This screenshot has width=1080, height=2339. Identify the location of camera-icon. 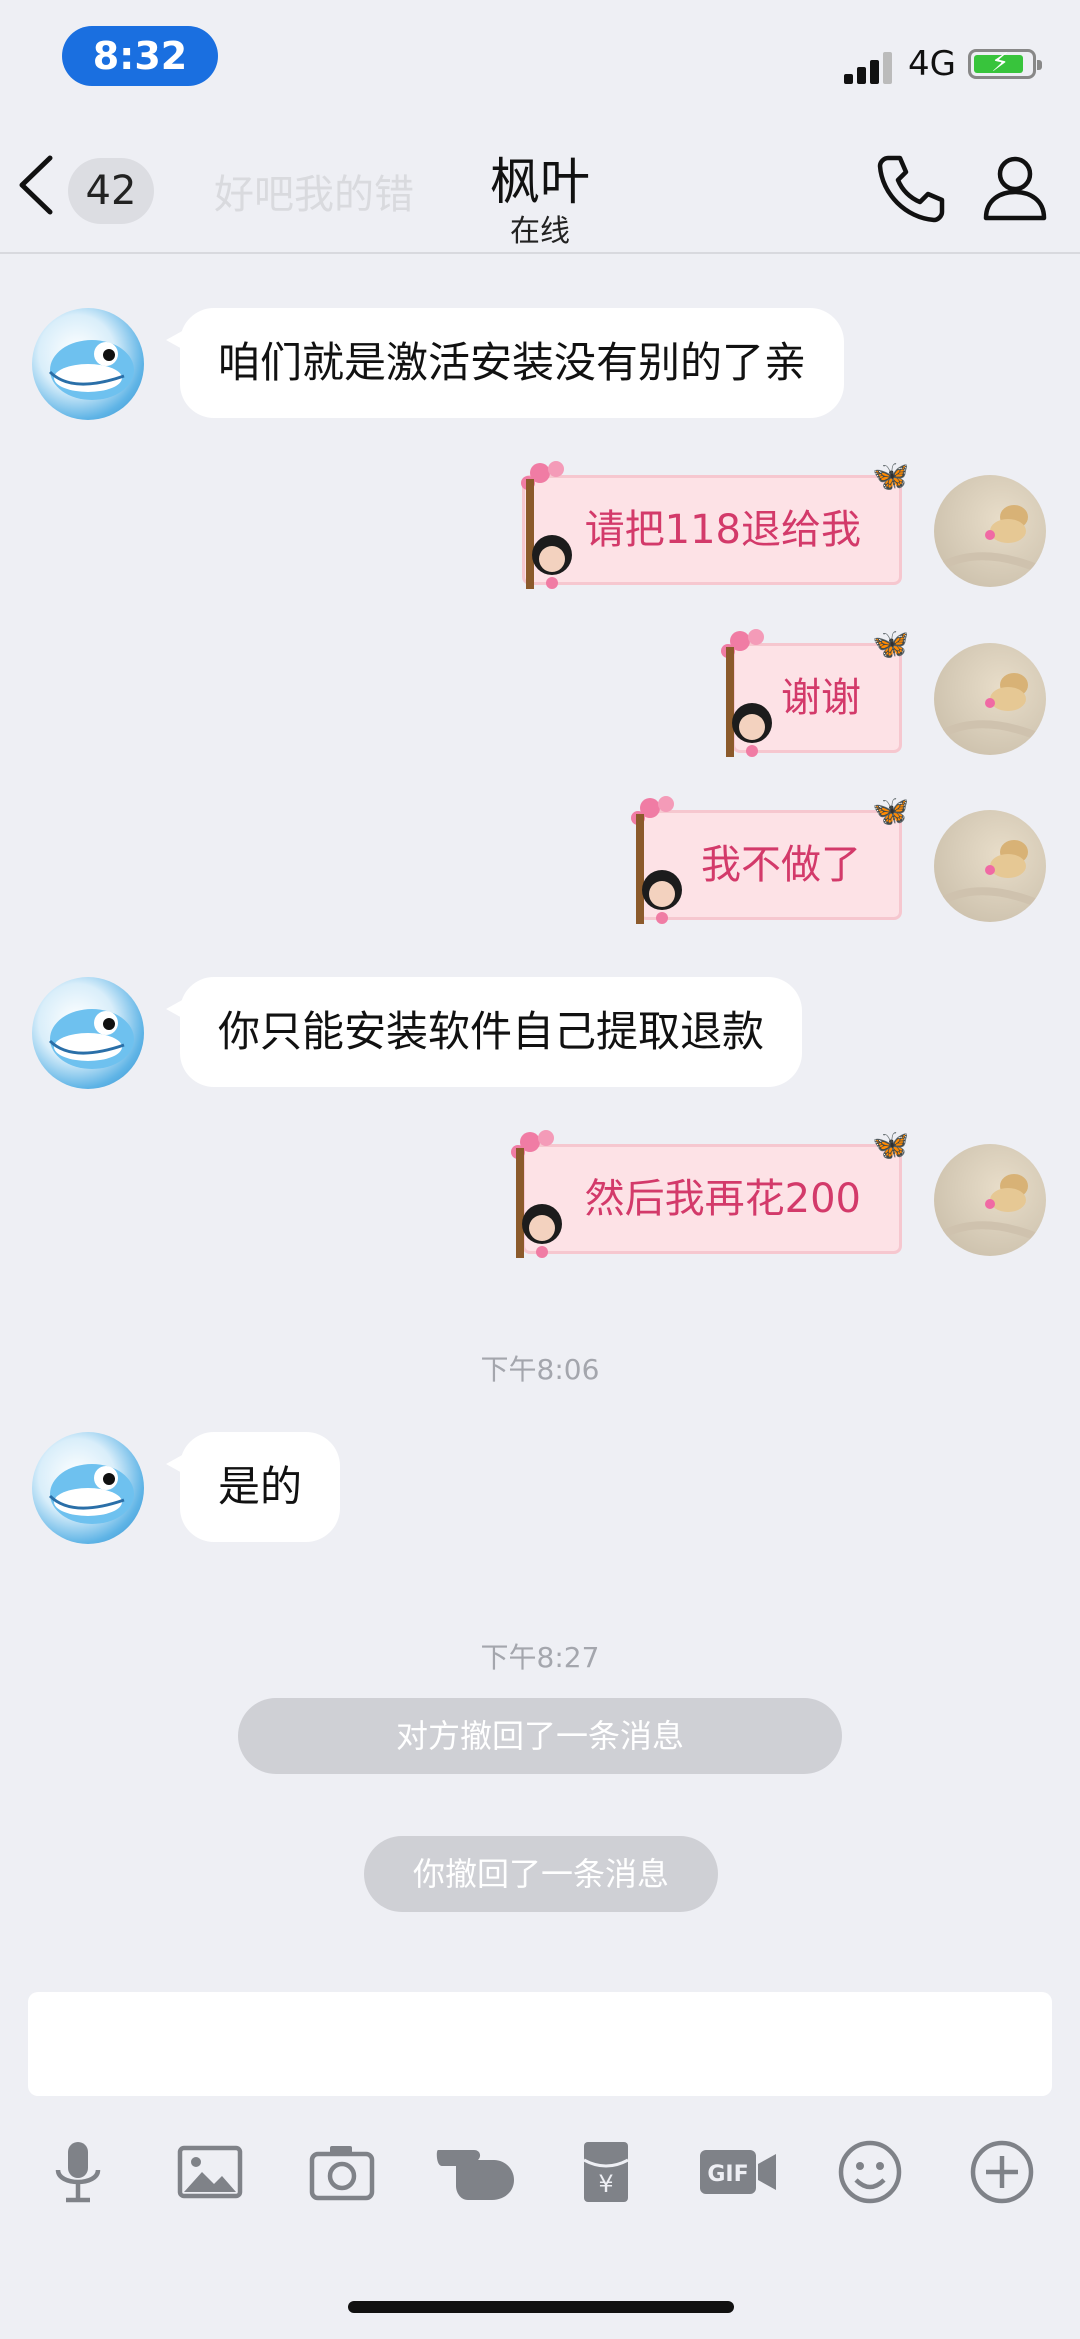
(342, 2172).